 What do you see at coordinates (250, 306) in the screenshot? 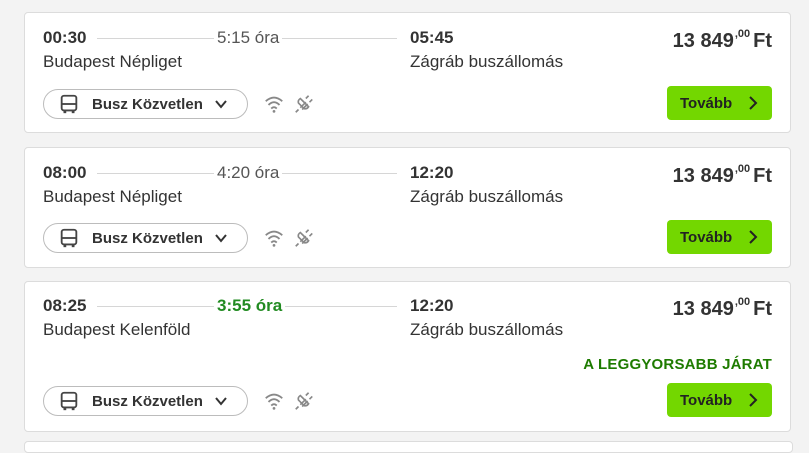
I see `duration: 3:55 óra` at bounding box center [250, 306].